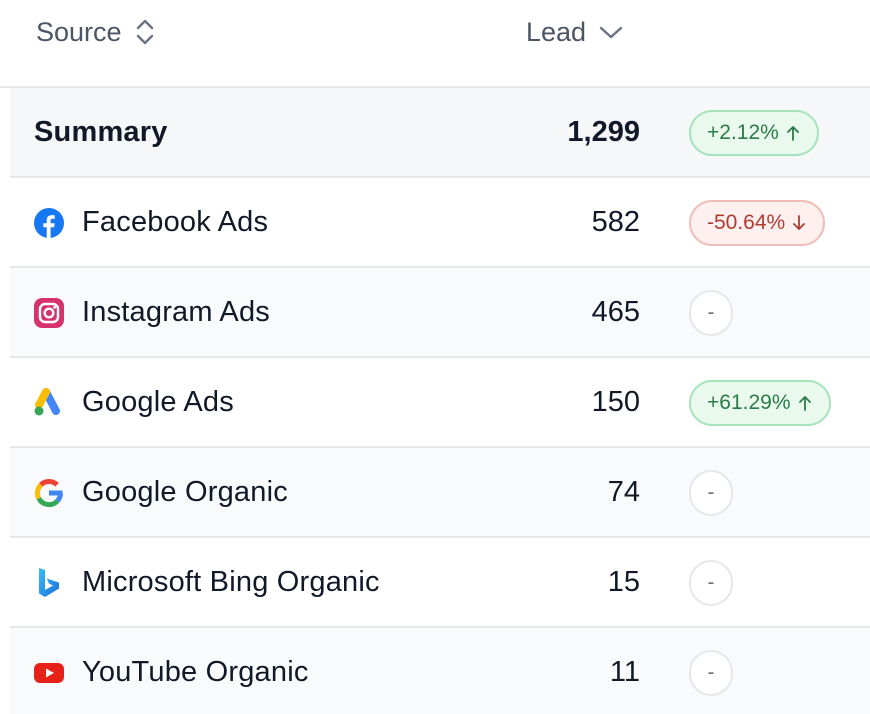 This screenshot has height=714, width=870. Describe the element at coordinates (185, 491) in the screenshot. I see `source-name: Google Organic` at that location.